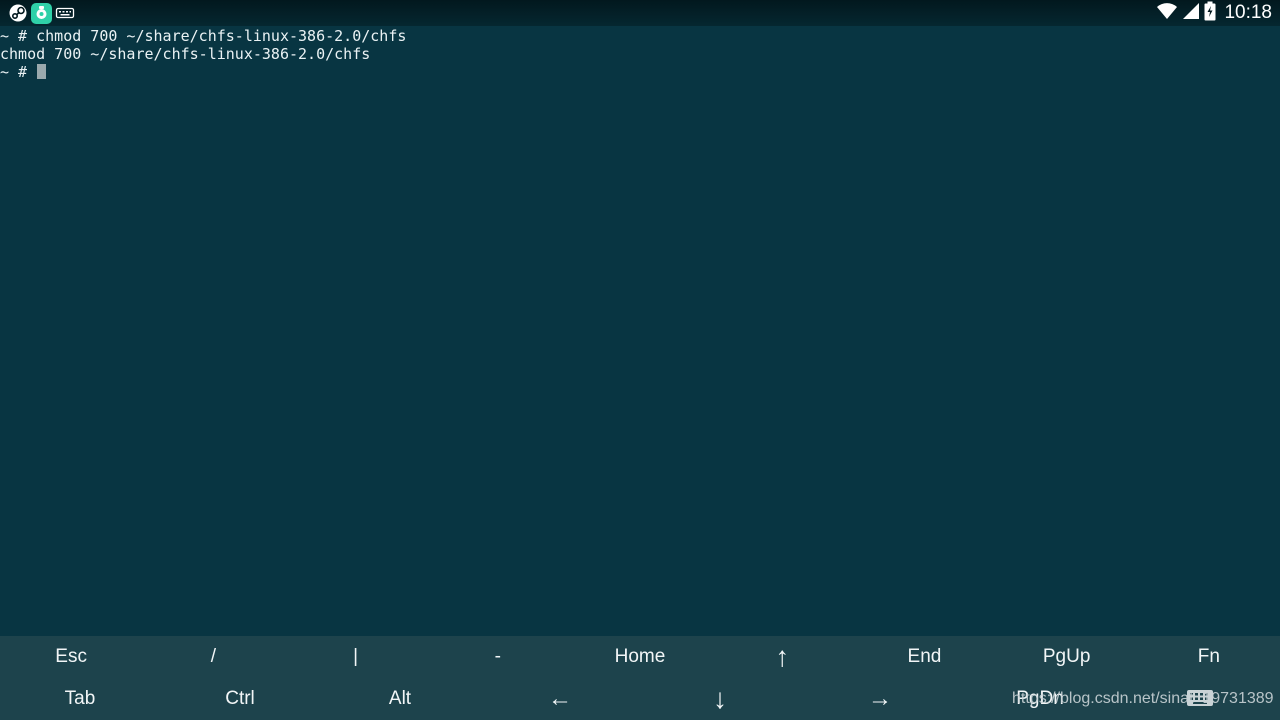 This screenshot has height=720, width=1280. I want to click on slash-key: /, so click(213, 657).